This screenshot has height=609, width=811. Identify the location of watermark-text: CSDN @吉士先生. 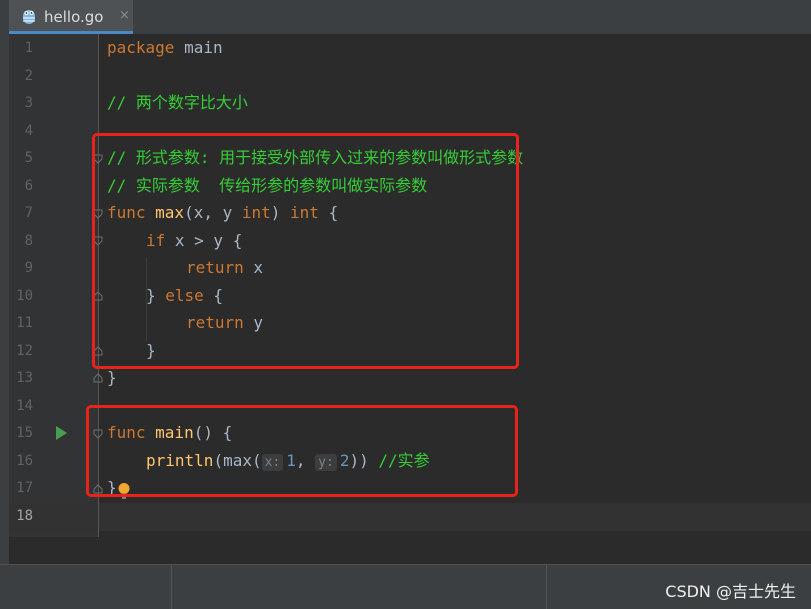
(730, 591).